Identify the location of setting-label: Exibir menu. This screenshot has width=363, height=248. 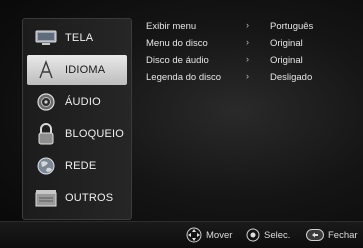
(171, 26).